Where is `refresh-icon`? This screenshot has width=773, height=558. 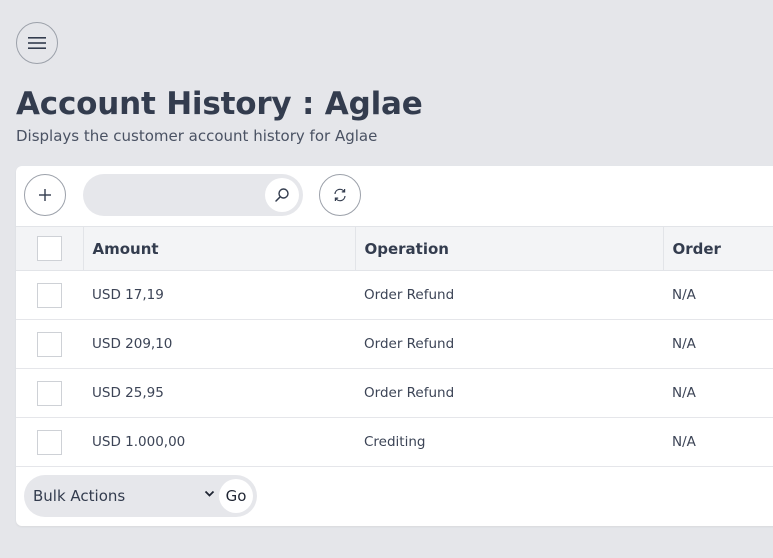 refresh-icon is located at coordinates (340, 195).